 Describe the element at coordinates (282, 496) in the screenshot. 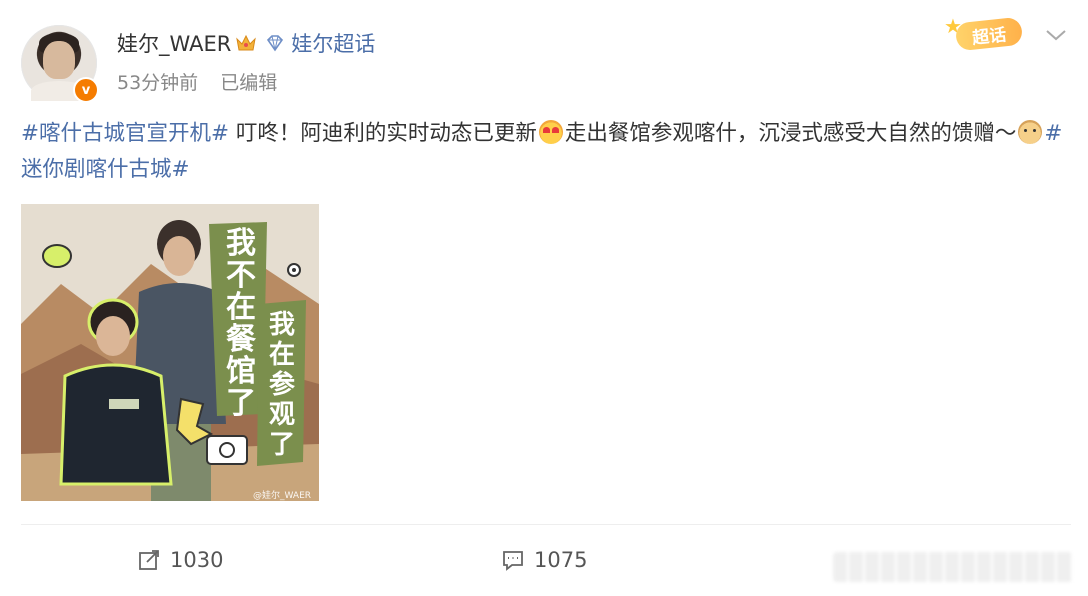

I see `image-watermark: @娃尔_WAER` at that location.